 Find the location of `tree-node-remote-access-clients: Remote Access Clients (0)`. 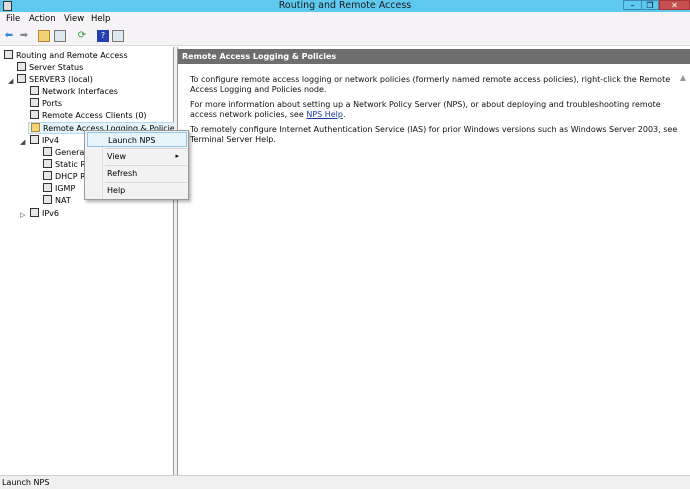

tree-node-remote-access-clients: Remote Access Clients (0) is located at coordinates (88, 116).